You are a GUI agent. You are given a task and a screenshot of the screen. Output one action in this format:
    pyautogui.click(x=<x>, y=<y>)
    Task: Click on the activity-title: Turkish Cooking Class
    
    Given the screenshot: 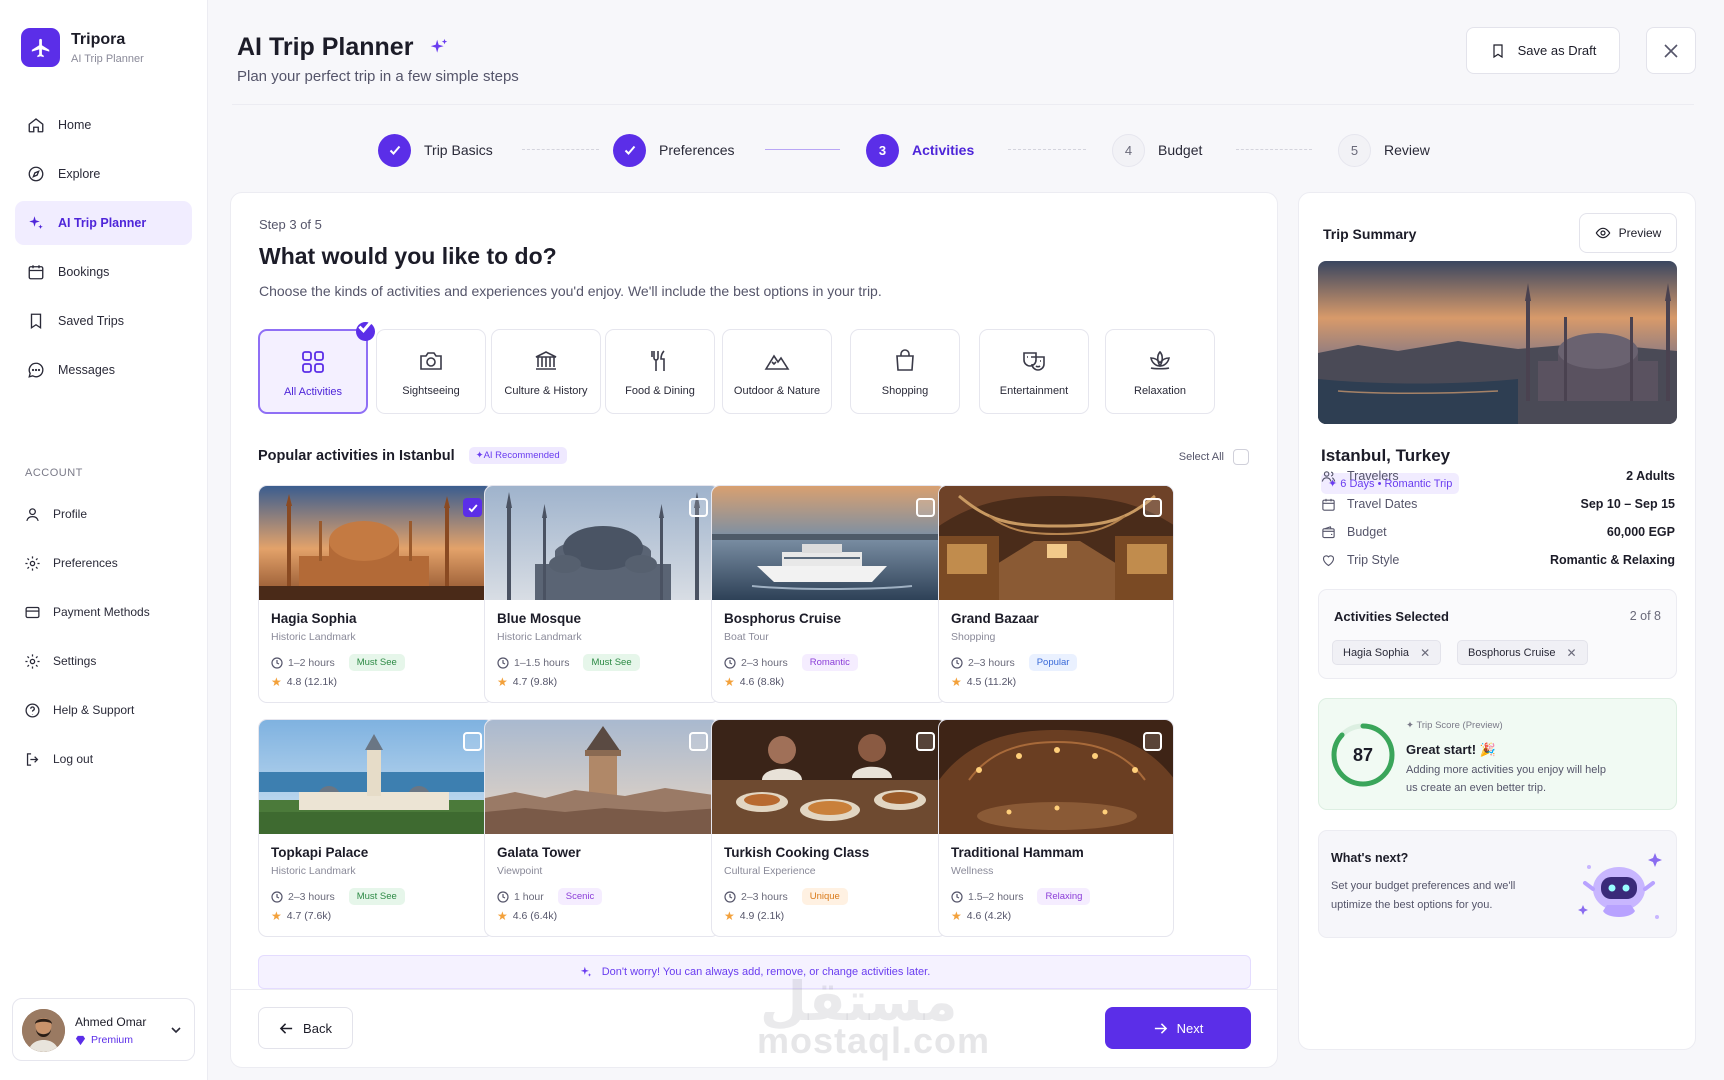 What is the action you would take?
    pyautogui.click(x=797, y=852)
    